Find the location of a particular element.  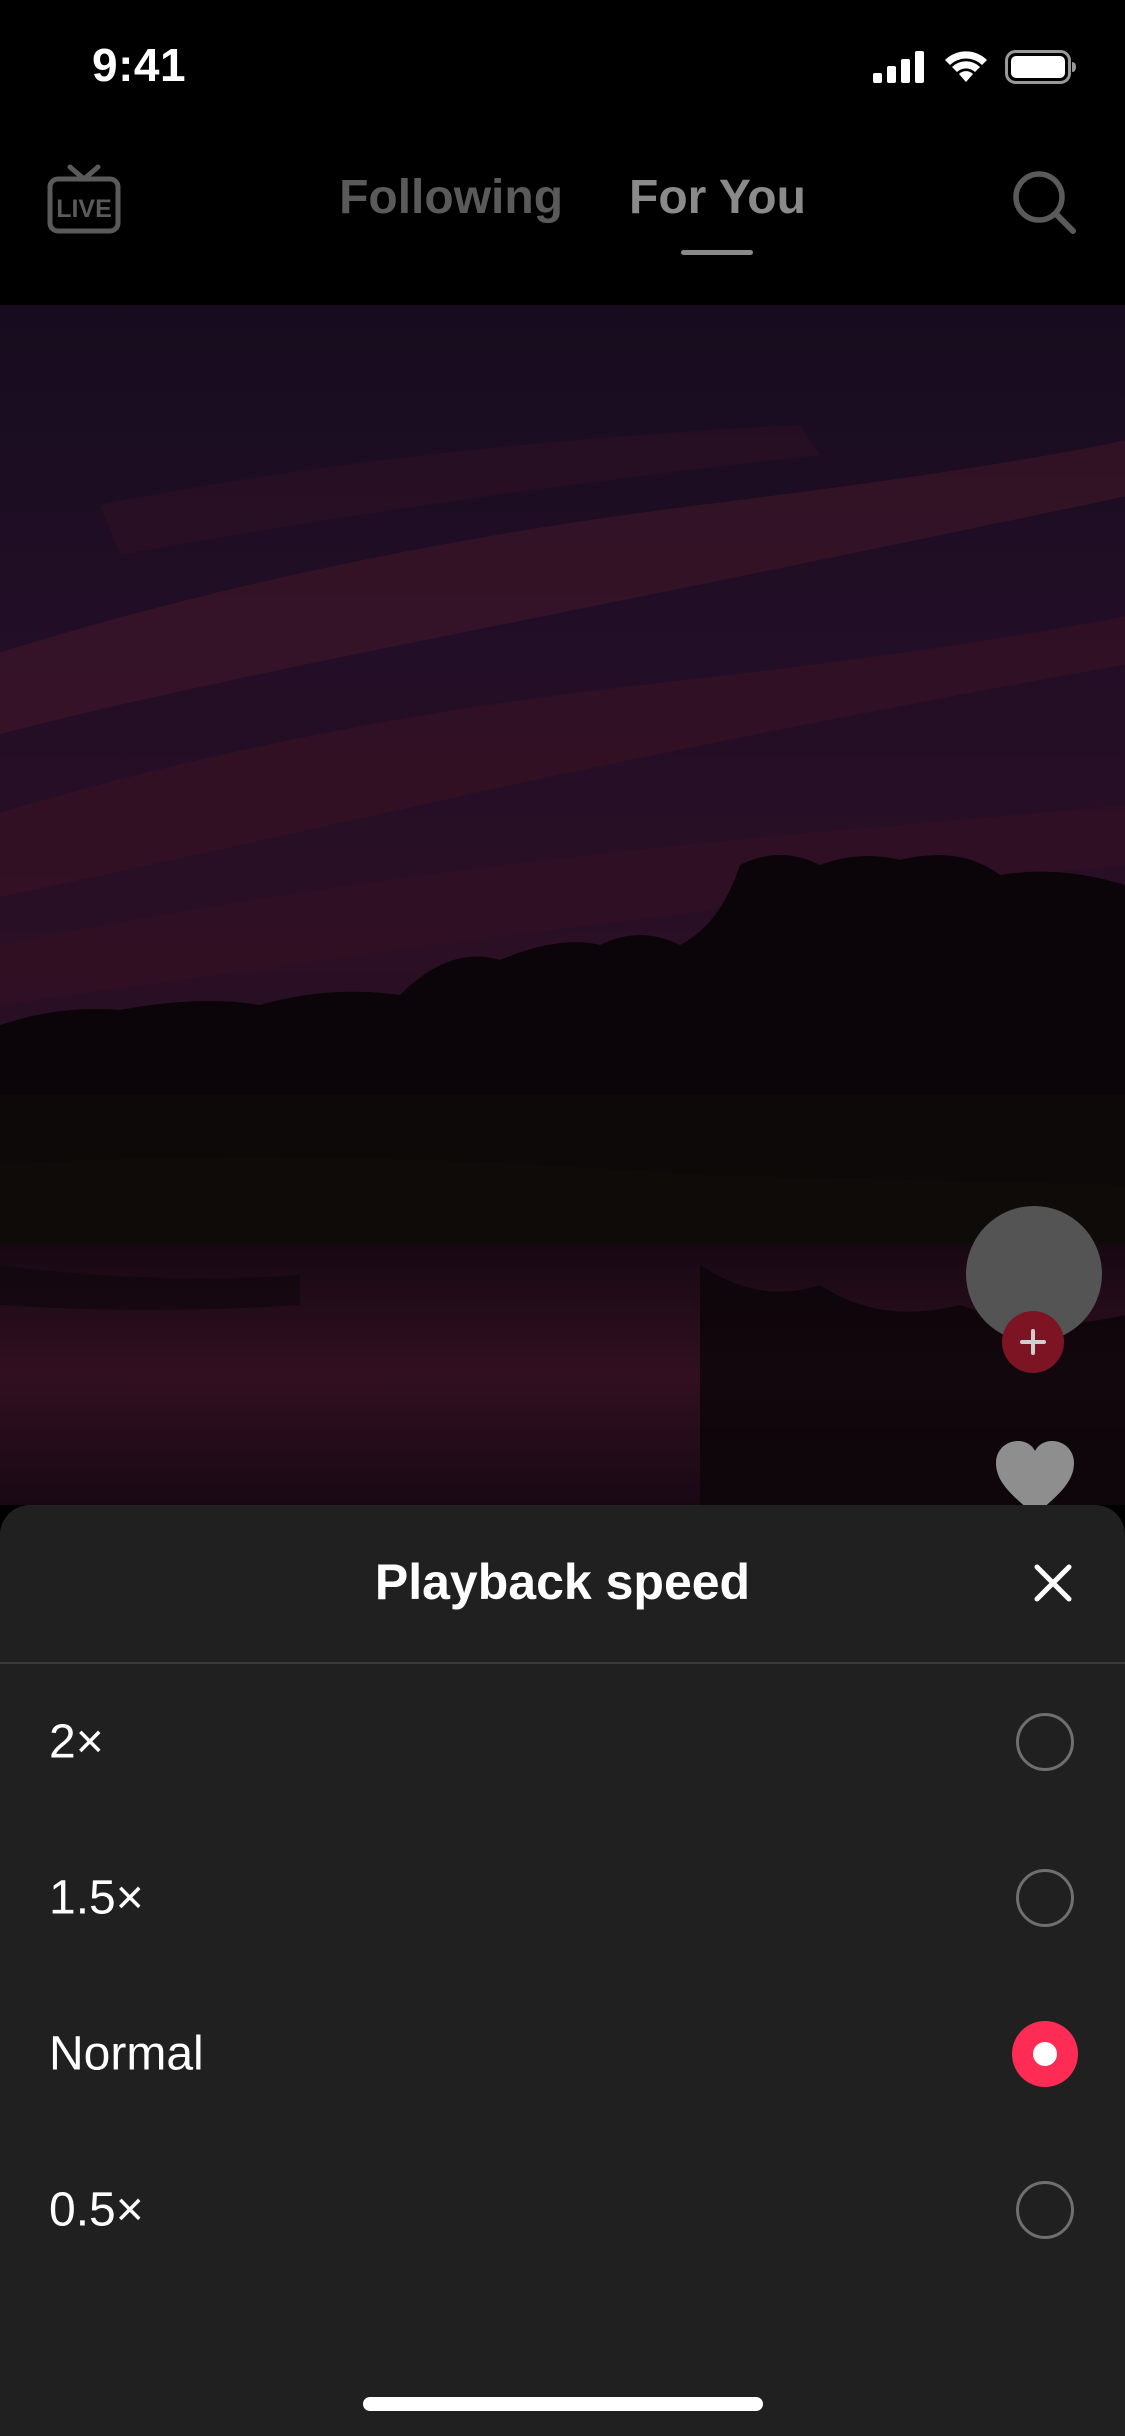

speed-option-label: Normal is located at coordinates (126, 2054).